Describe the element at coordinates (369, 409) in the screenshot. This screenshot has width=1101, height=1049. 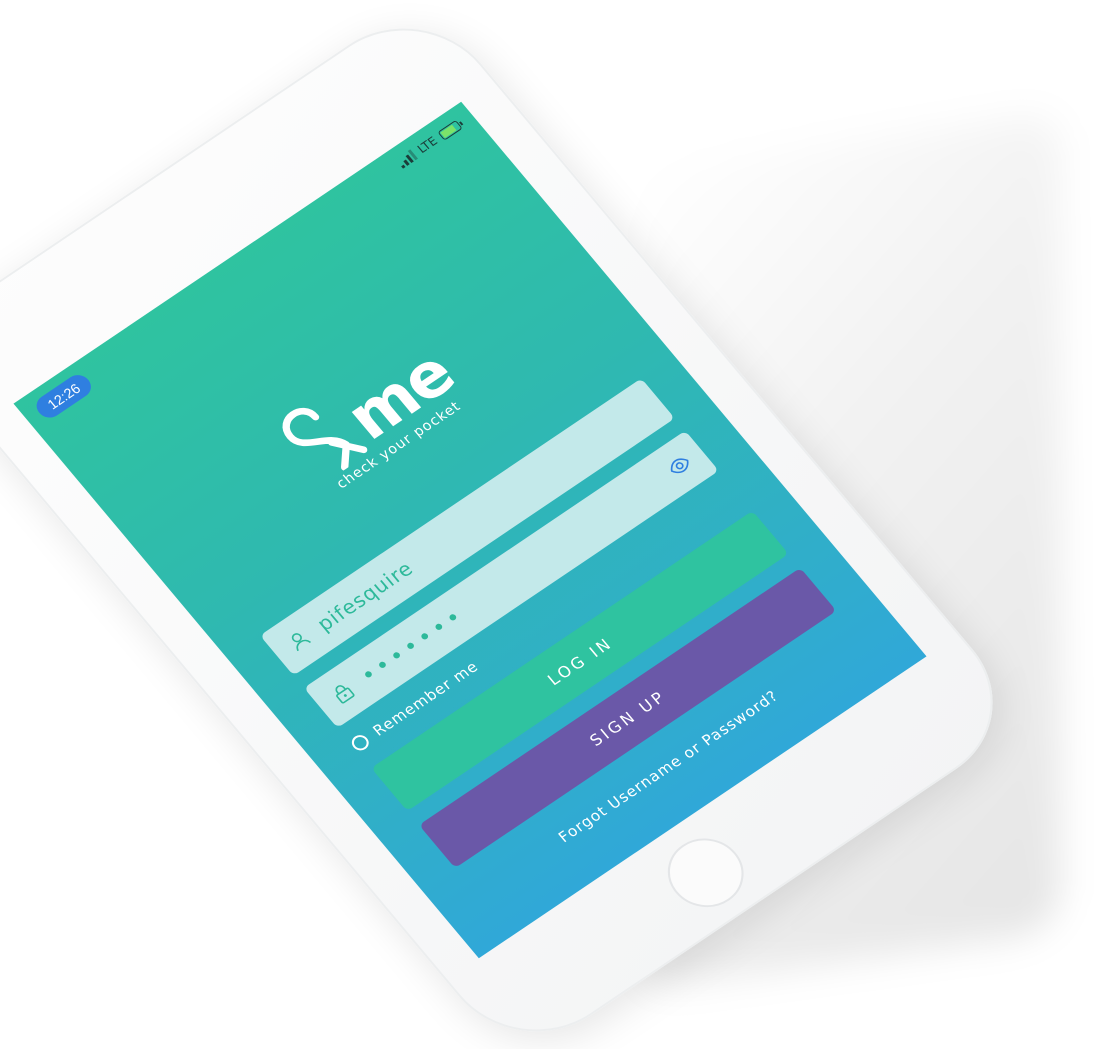
I see `app-logo: me check your pocket` at that location.